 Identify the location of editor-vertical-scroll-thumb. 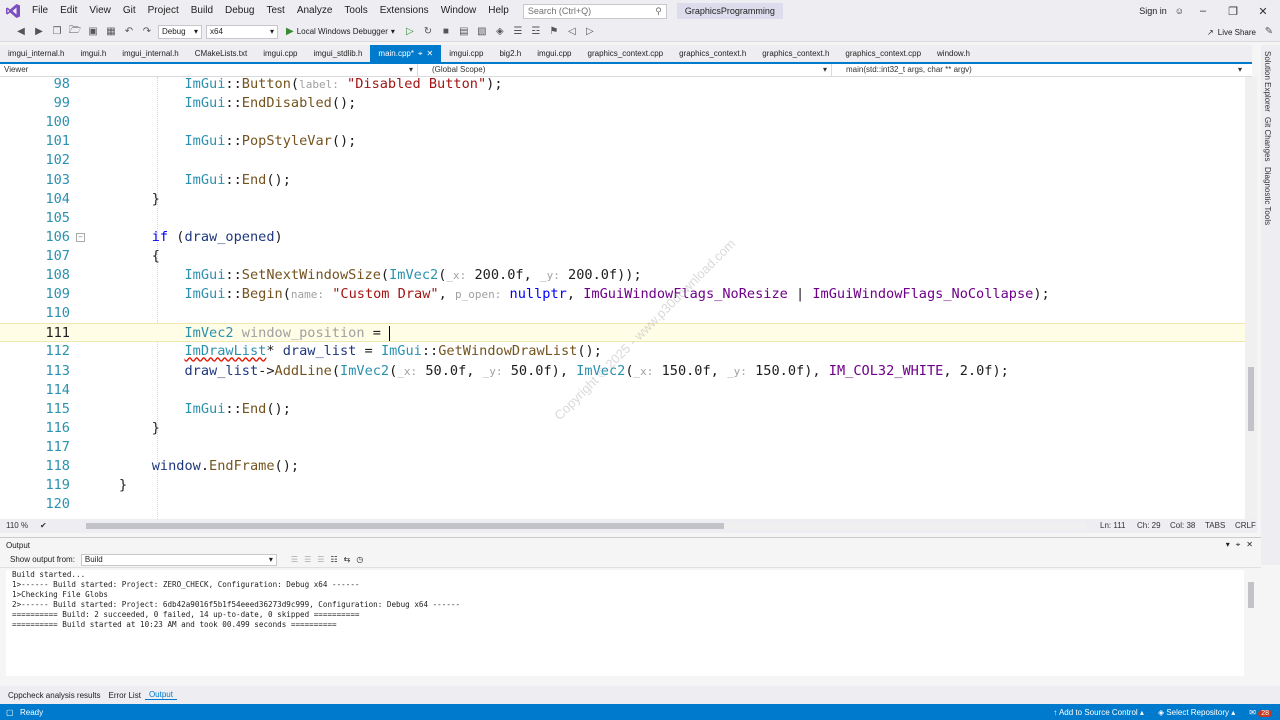
(1251, 399).